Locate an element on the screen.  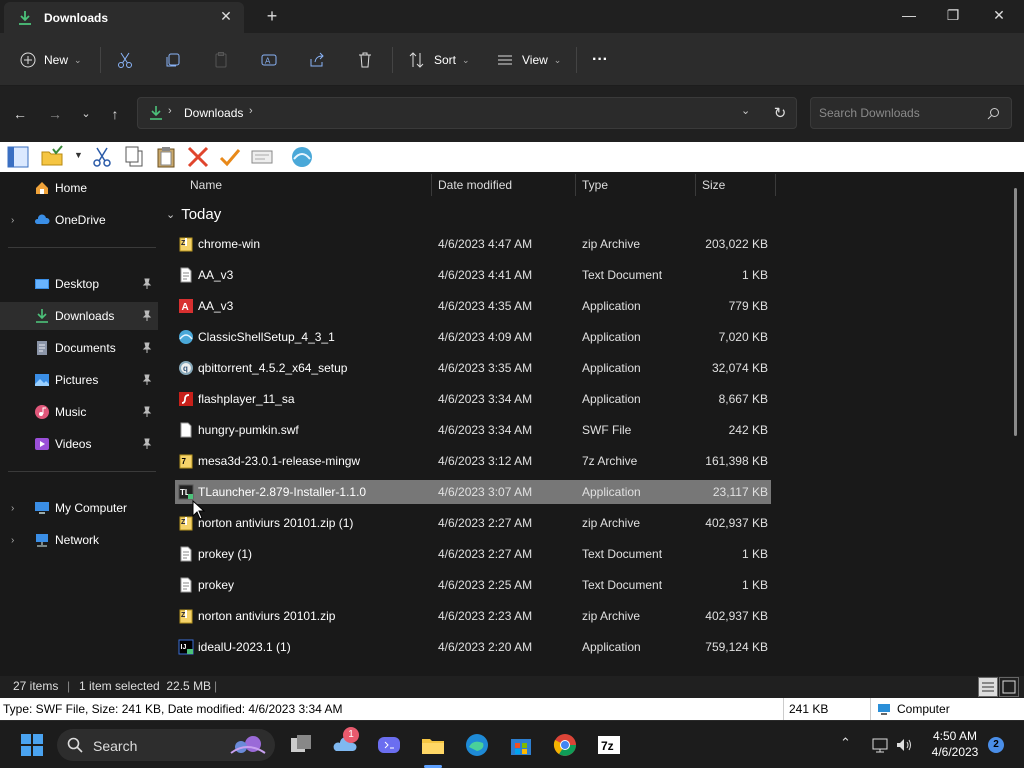
dropdown-arrow-icon: ▼ is located at coordinates (78, 155).